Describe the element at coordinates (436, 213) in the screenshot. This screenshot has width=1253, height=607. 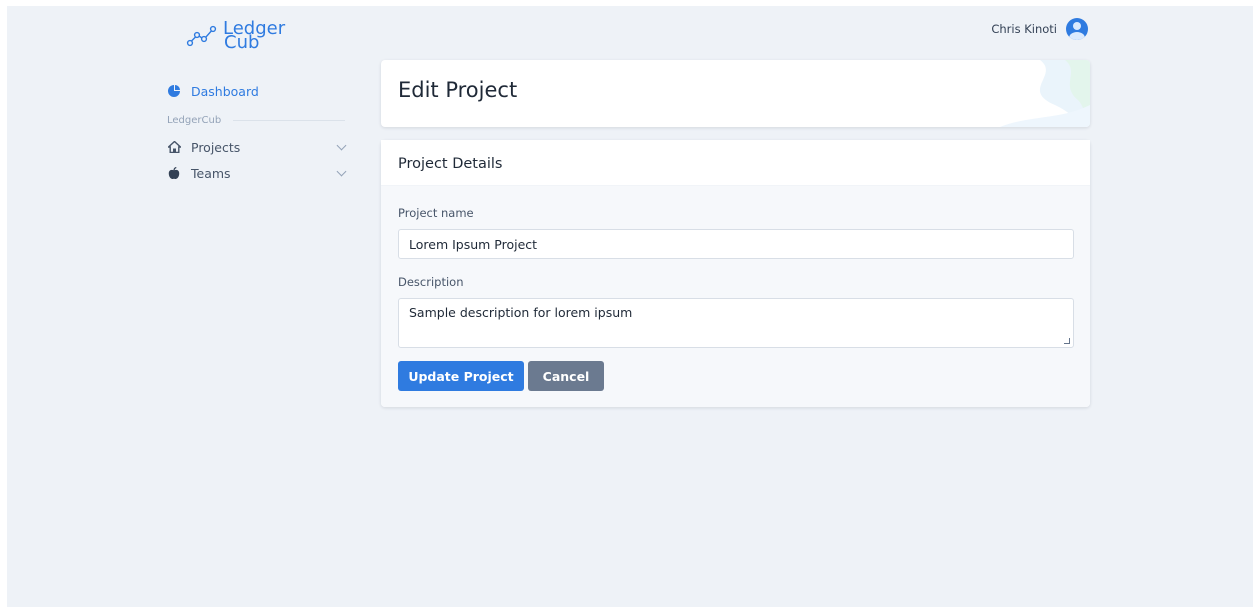
I see `project-name-label: Project name` at that location.